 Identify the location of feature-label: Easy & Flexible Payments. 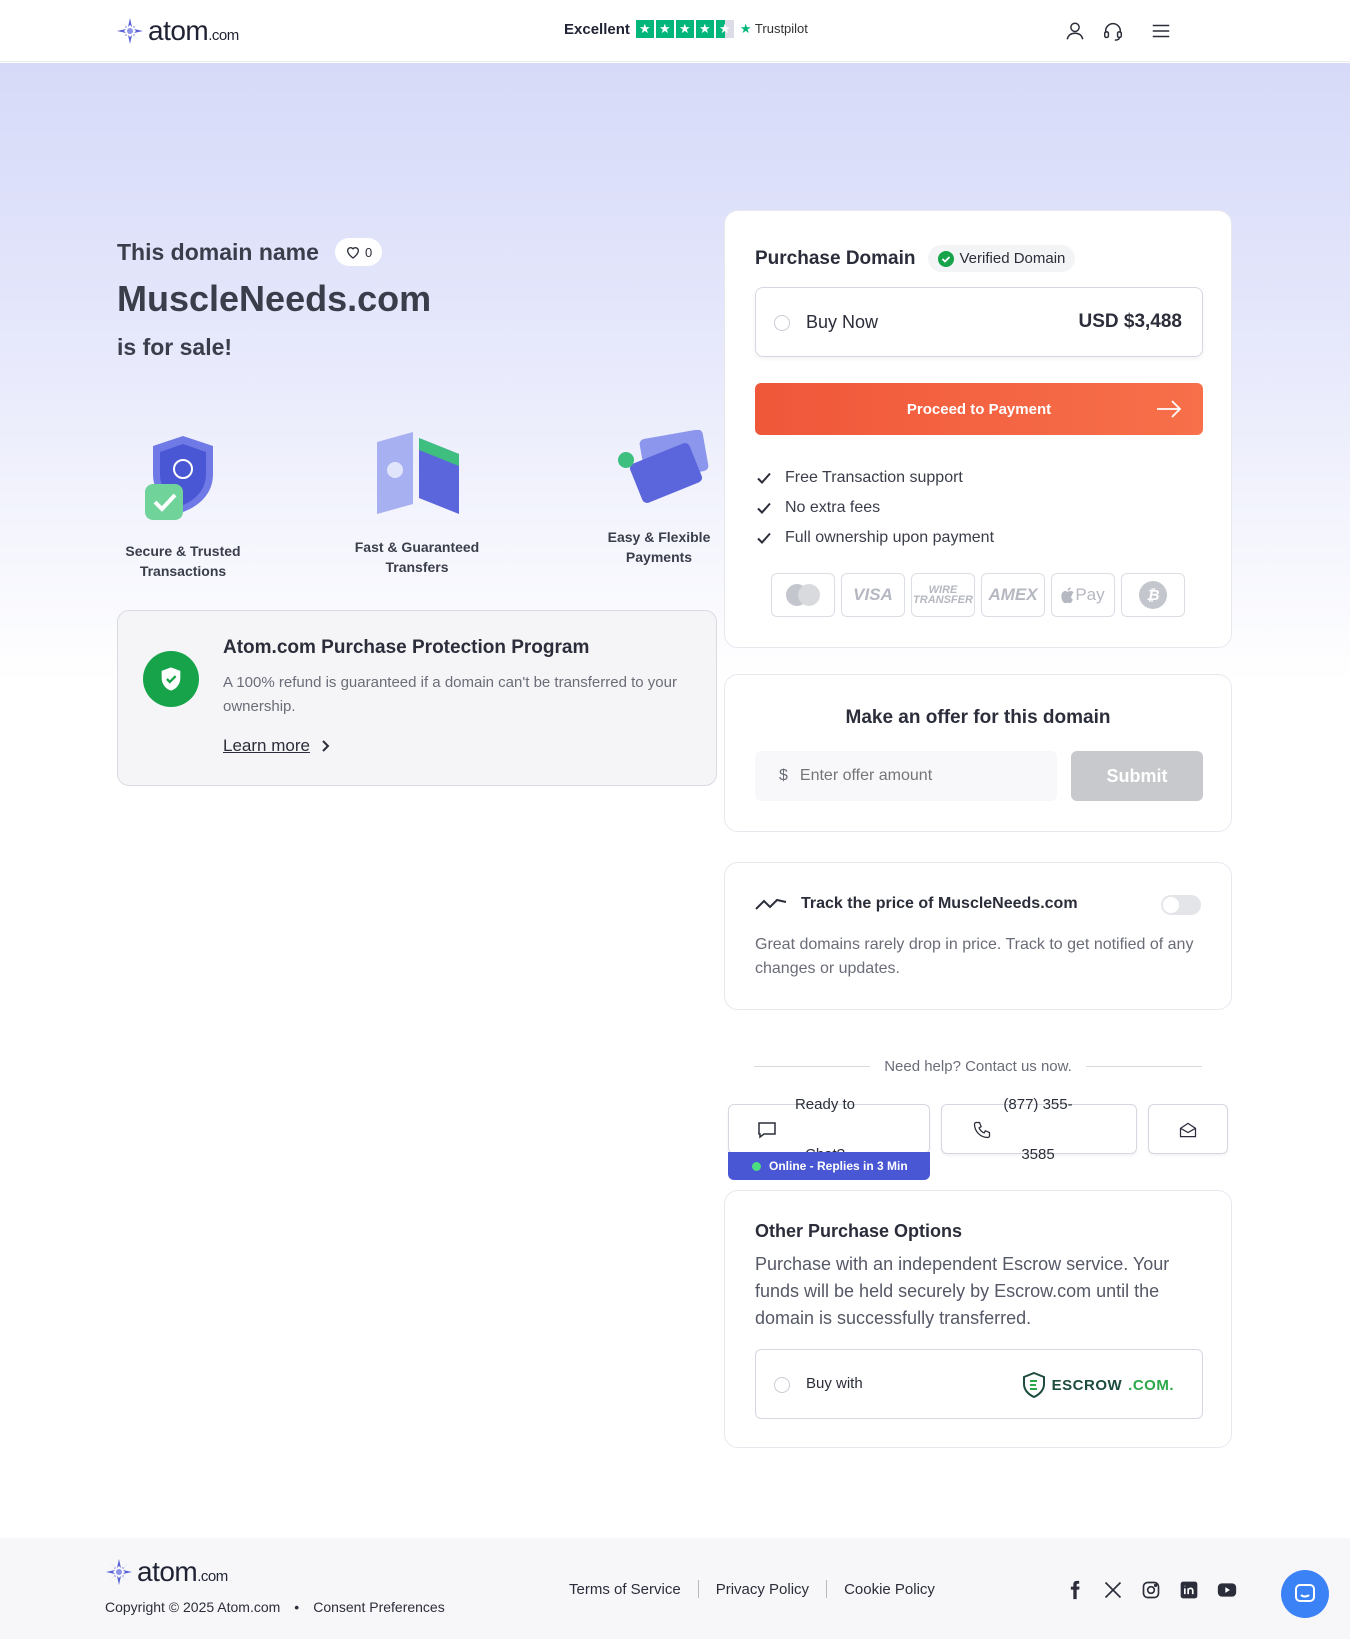
(659, 547).